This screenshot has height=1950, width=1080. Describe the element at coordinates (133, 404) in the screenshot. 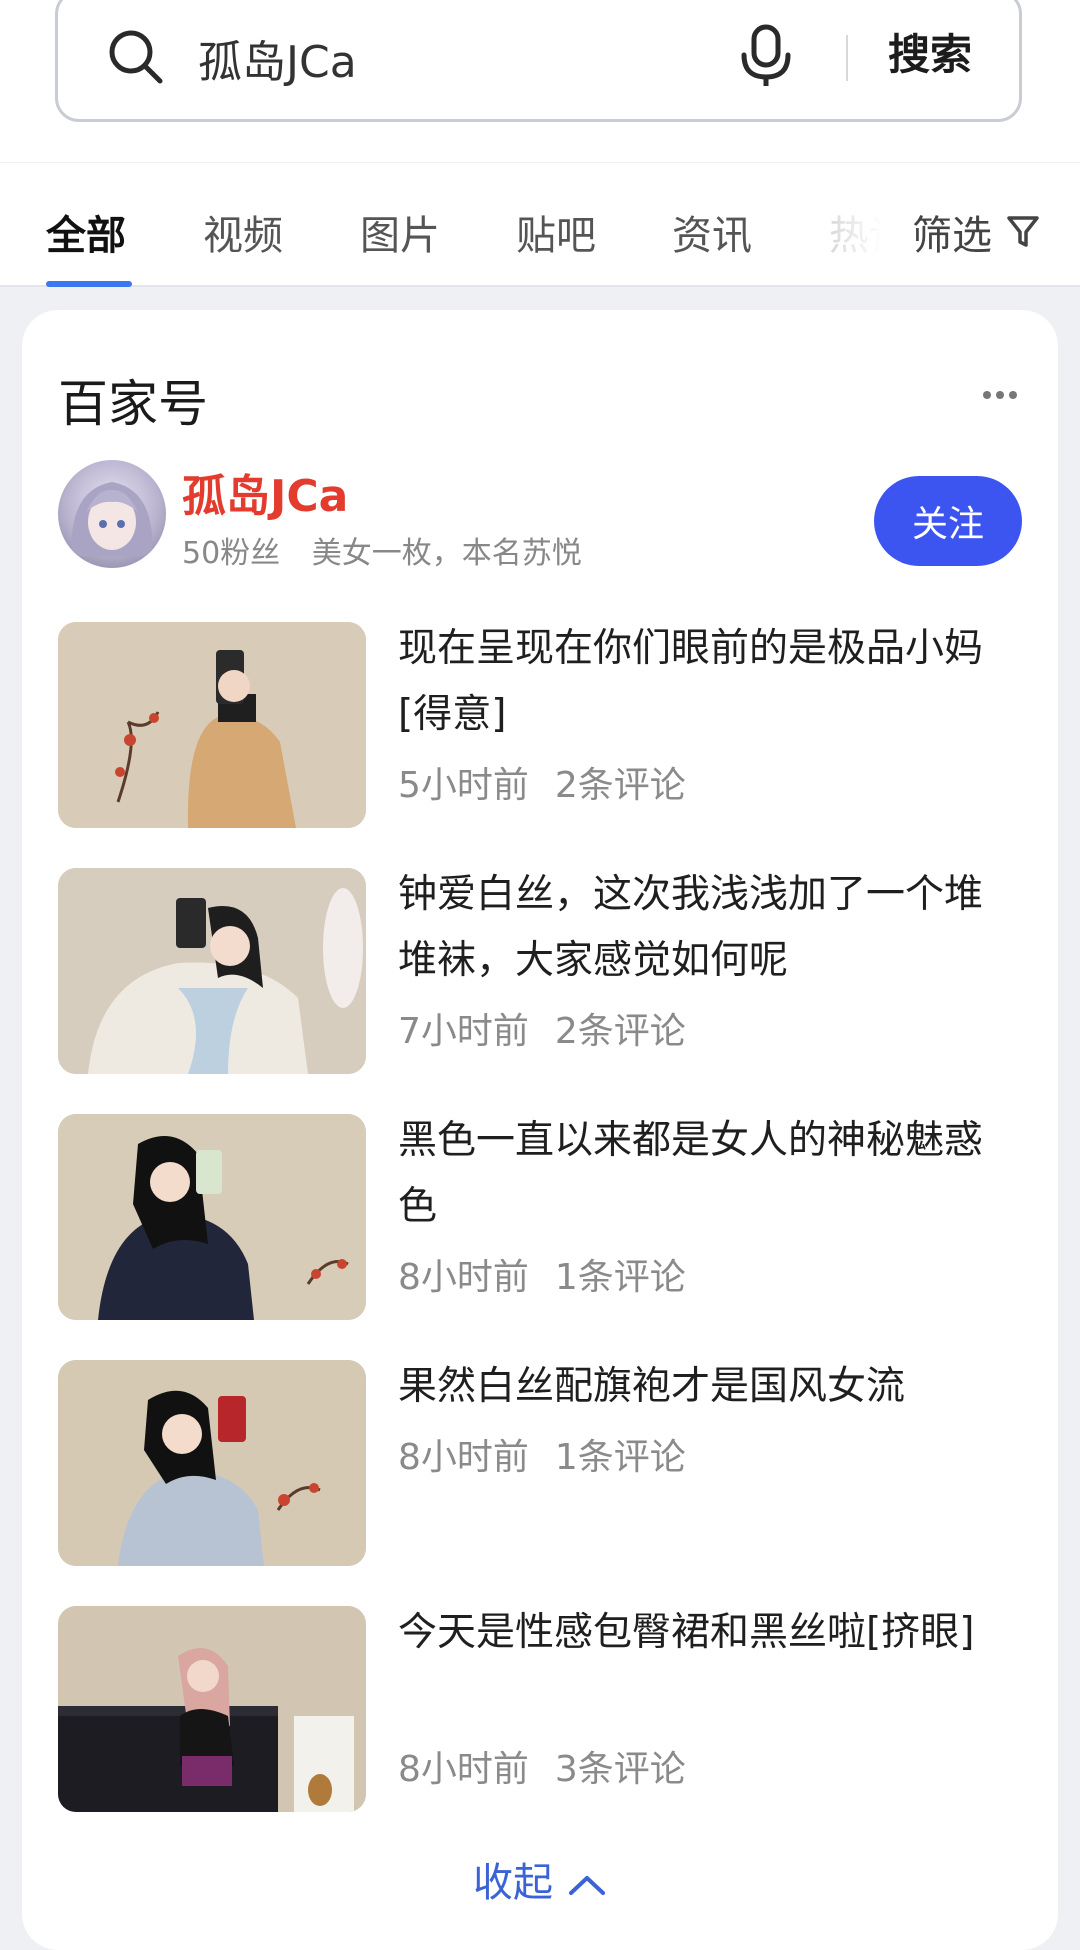

I see `card-title: 百家号` at that location.